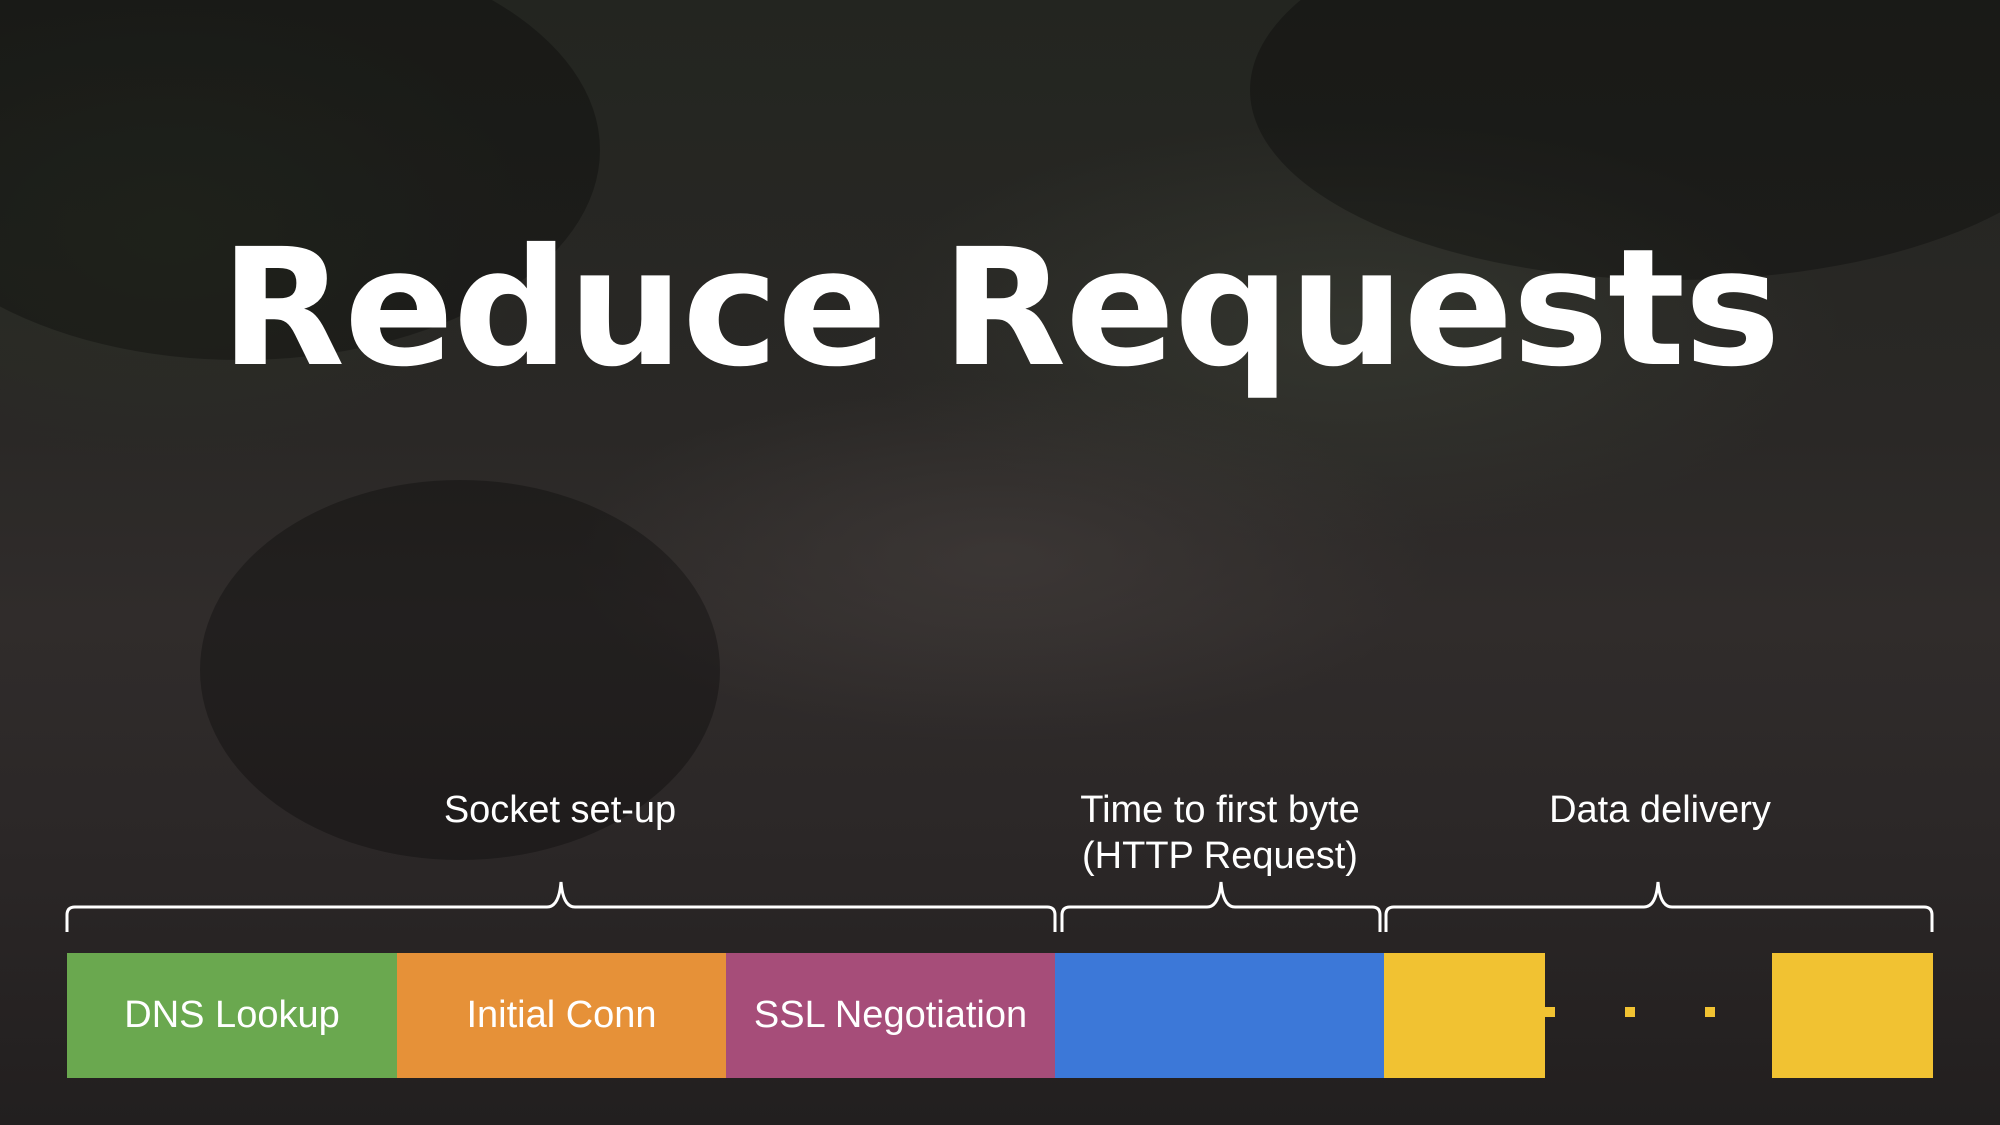 Image resolution: width=2000 pixels, height=1125 pixels. What do you see at coordinates (561, 906) in the screenshot?
I see `brace-socket-setup` at bounding box center [561, 906].